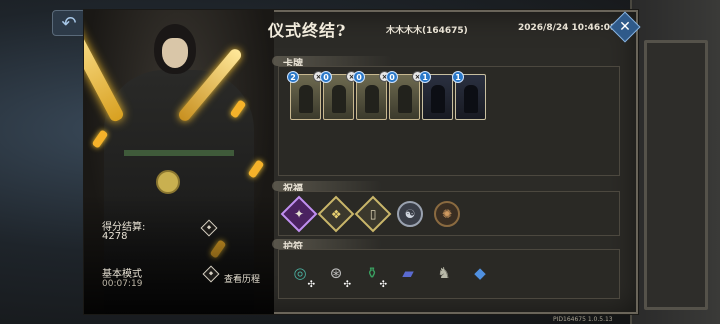 The height and width of the screenshot is (324, 720). I want to click on panel-header: 仪式终结? 木木木木(164675) 2026/8/24 10:46:08, so click(449, 28).